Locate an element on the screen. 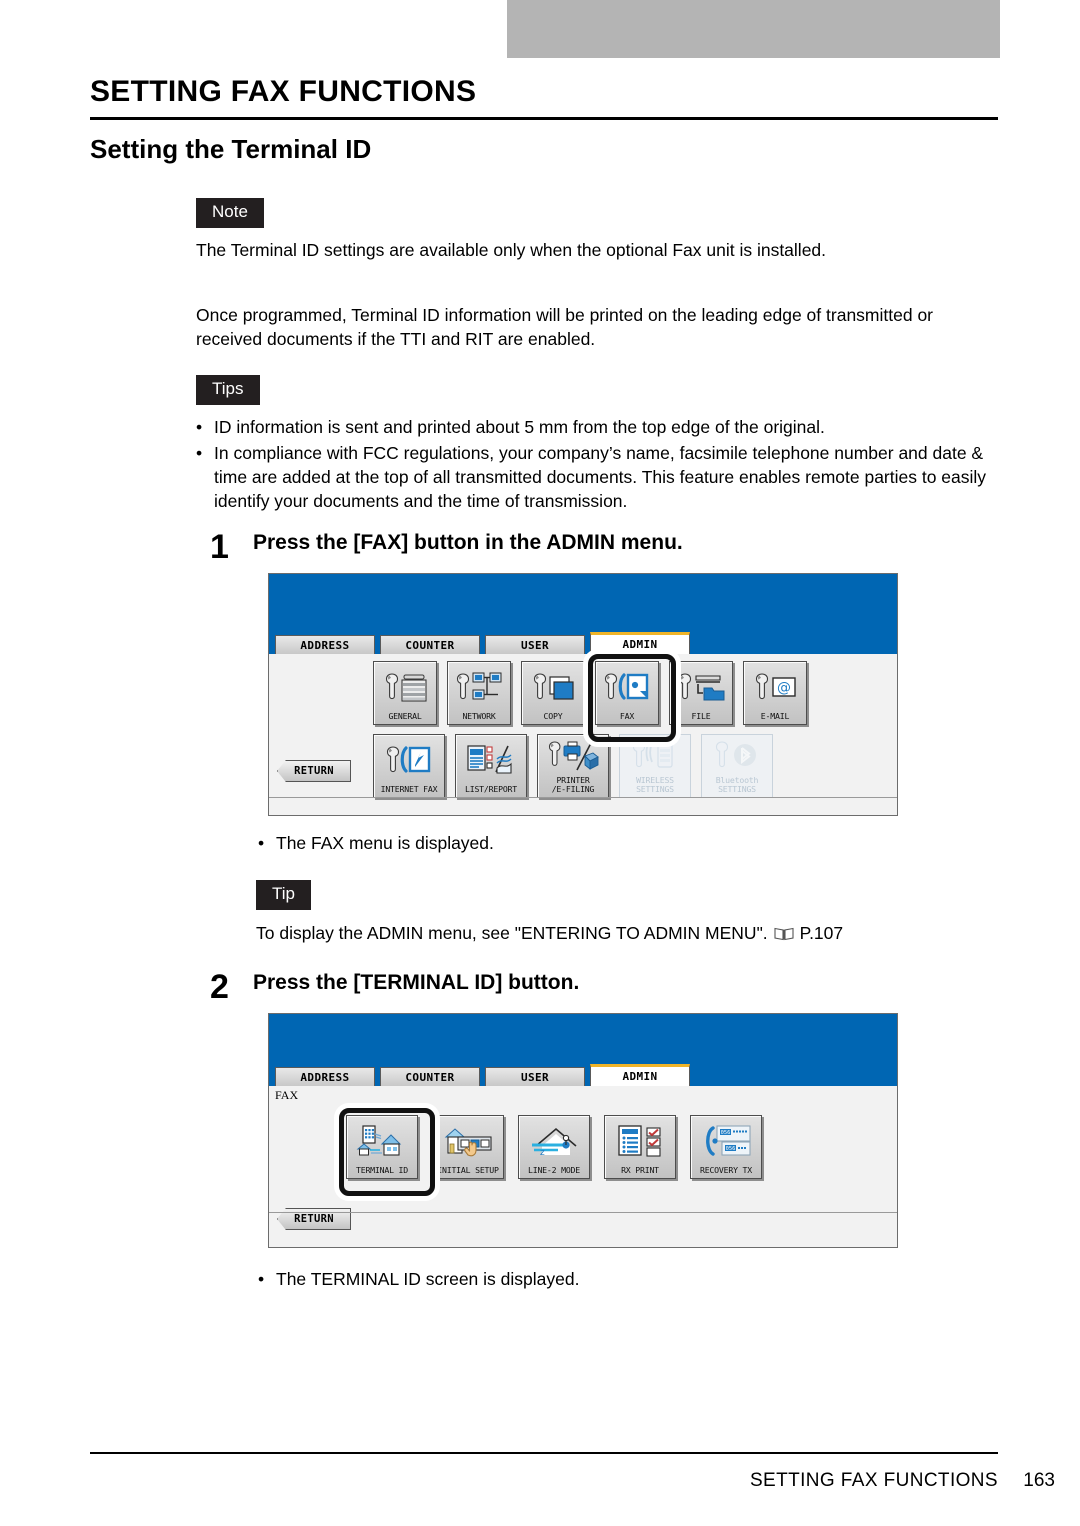 The height and width of the screenshot is (1526, 1080). wrench-copy-icon is located at coordinates (553, 687).